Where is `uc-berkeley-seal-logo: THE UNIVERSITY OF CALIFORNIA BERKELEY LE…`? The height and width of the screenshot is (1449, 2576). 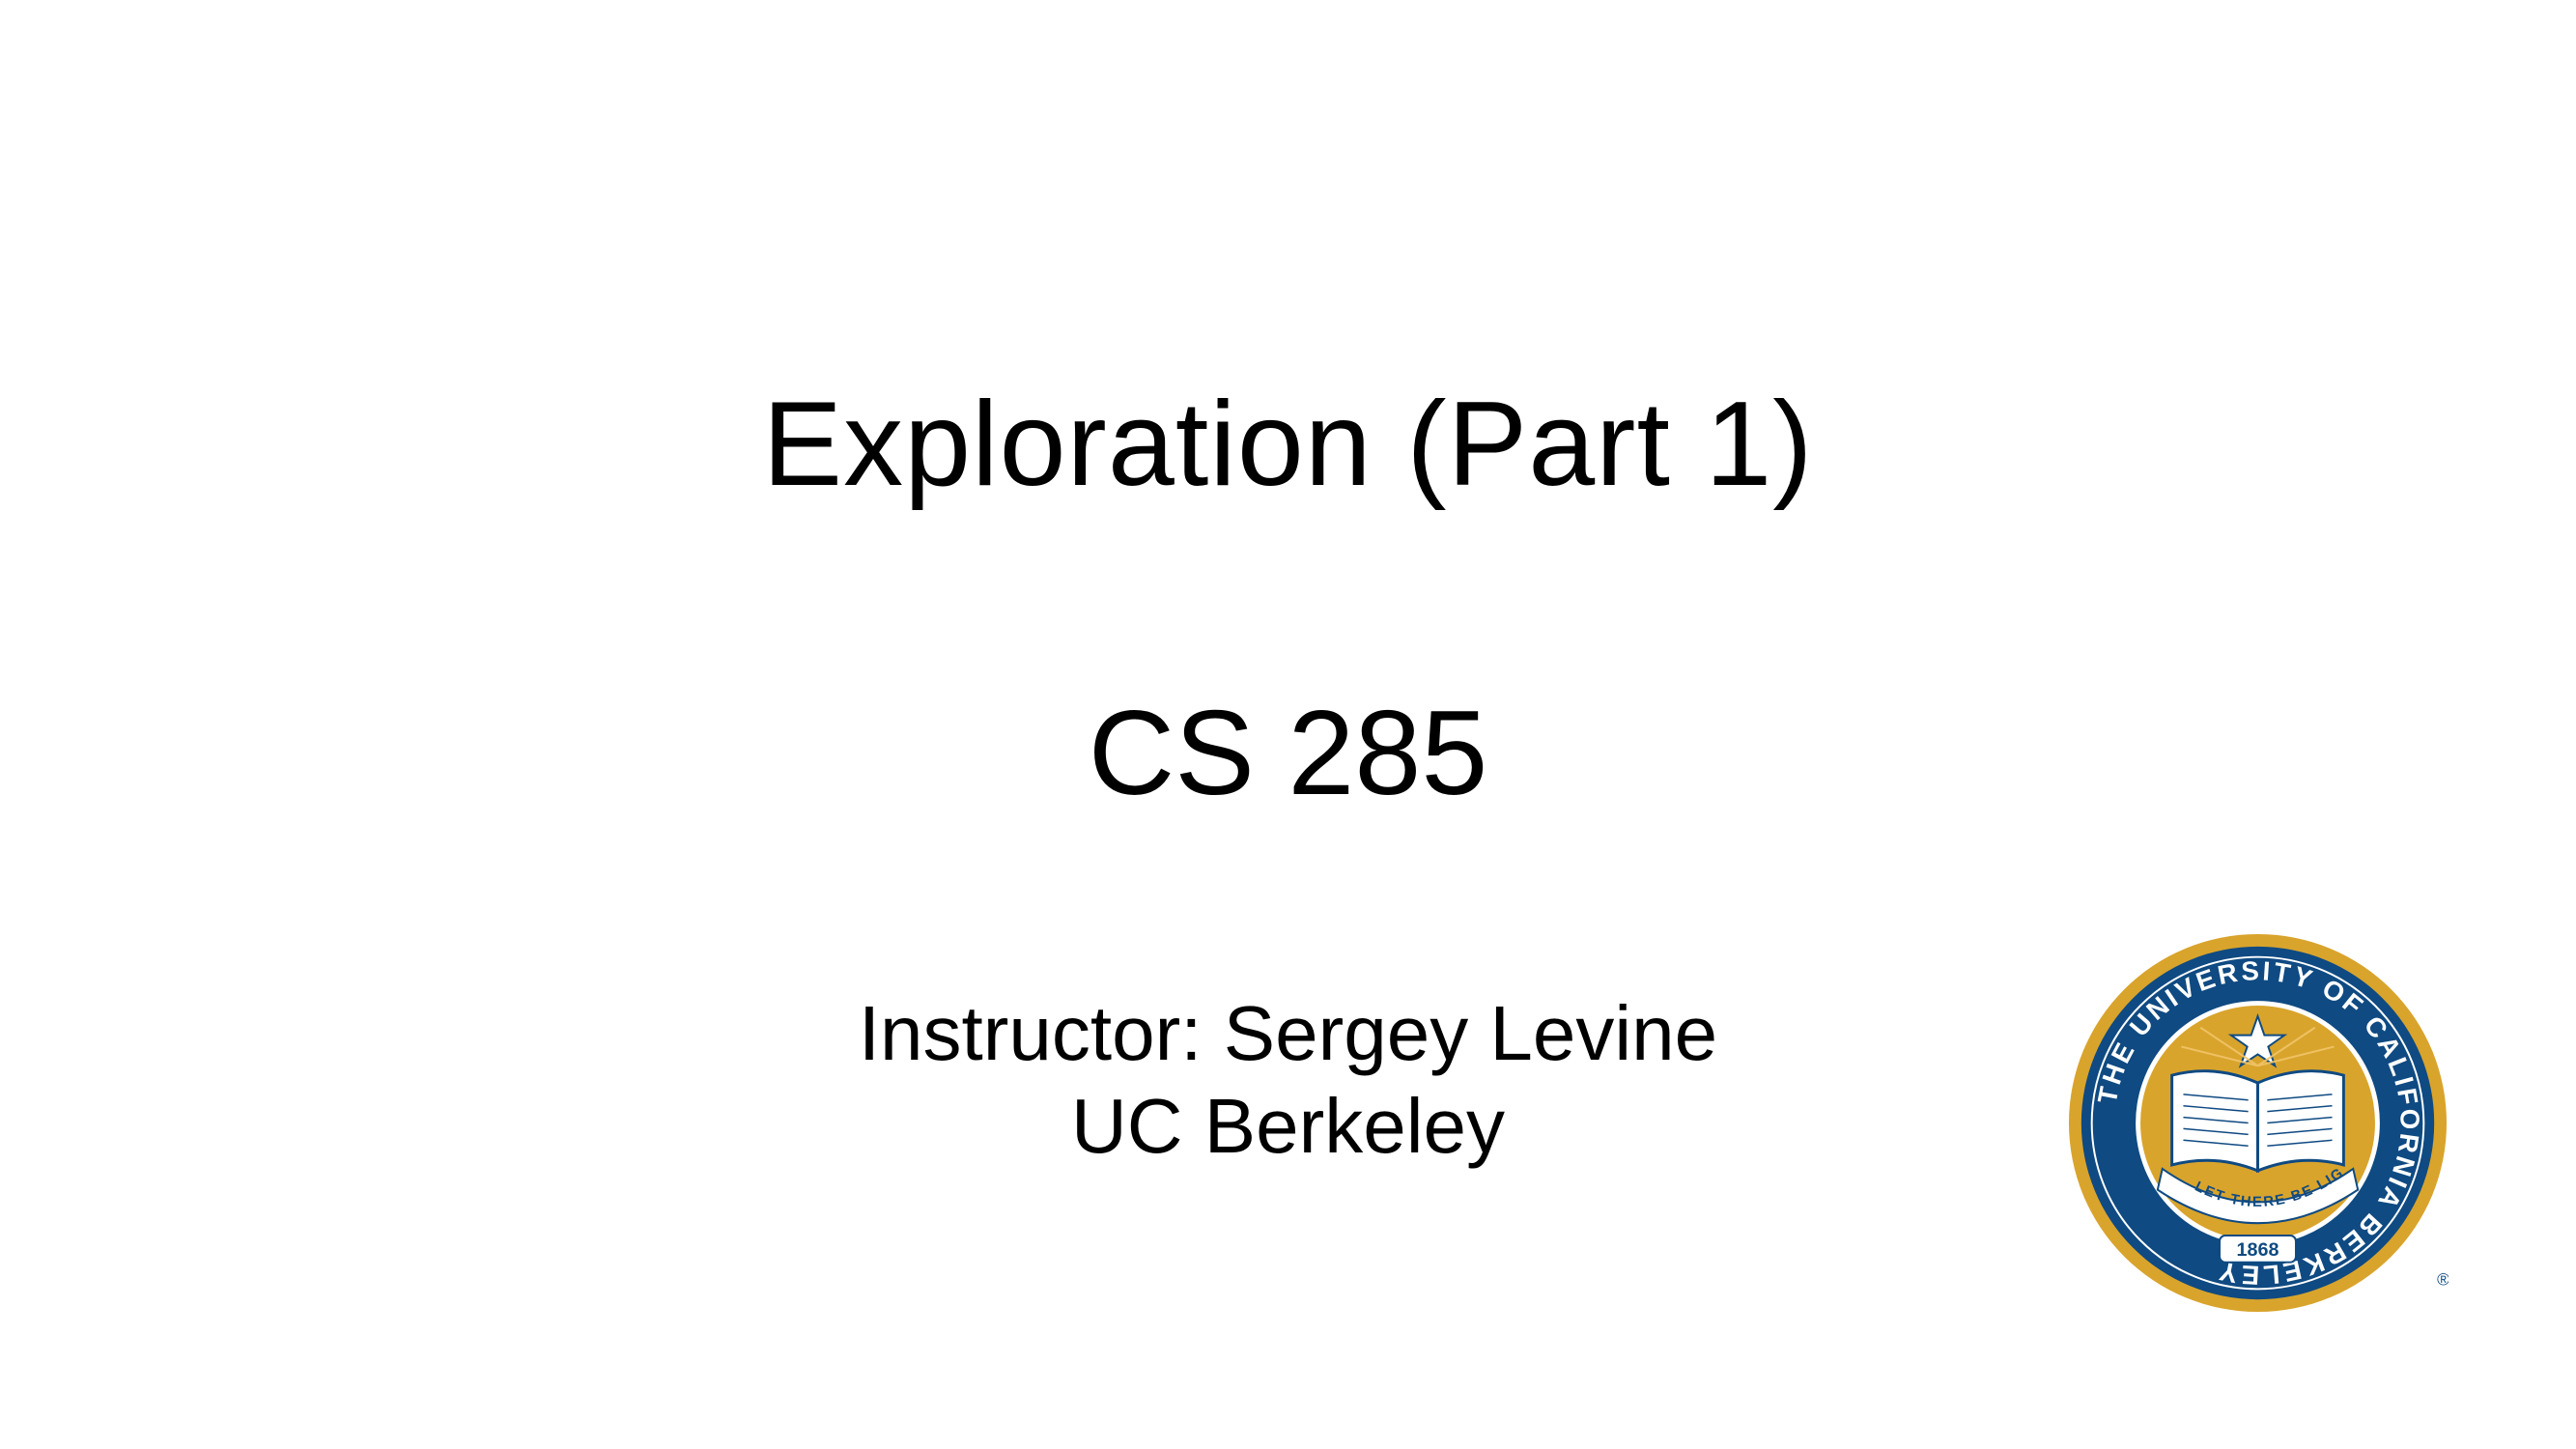
uc-berkeley-seal-logo: THE UNIVERSITY OF CALIFORNIA BERKELEY LE… is located at coordinates (2258, 1123).